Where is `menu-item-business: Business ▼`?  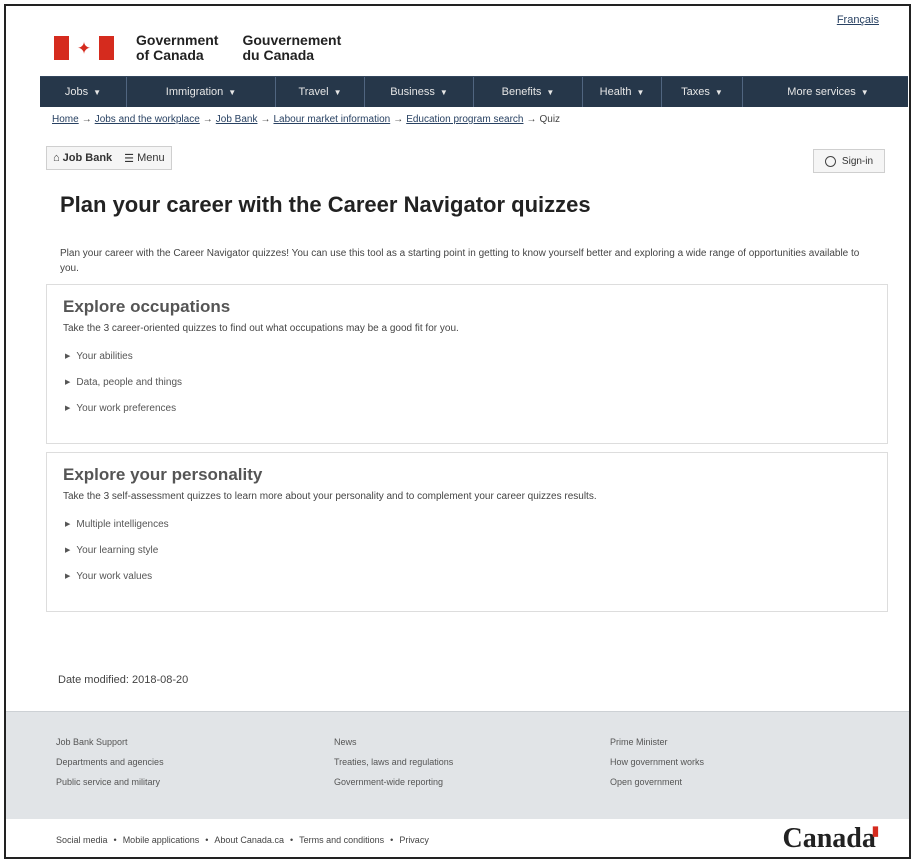 menu-item-business: Business ▼ is located at coordinates (419, 92).